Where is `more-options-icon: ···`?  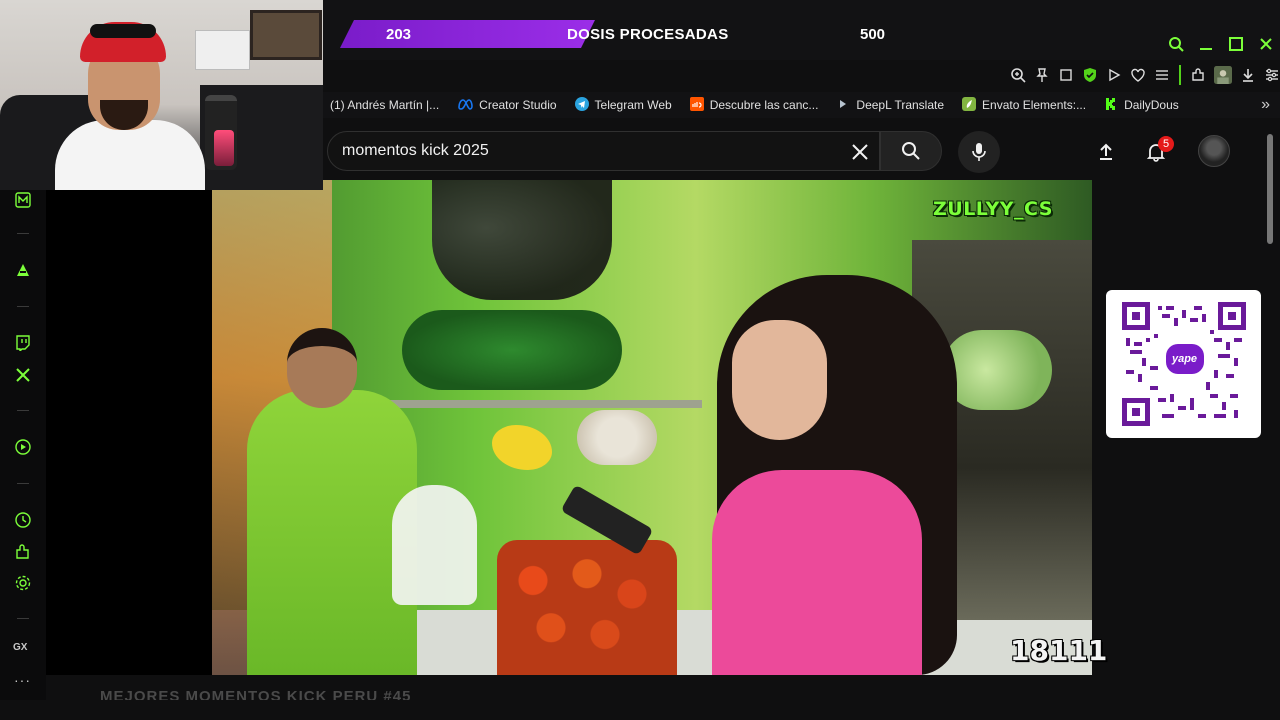
more-options-icon: ··· is located at coordinates (22, 680).